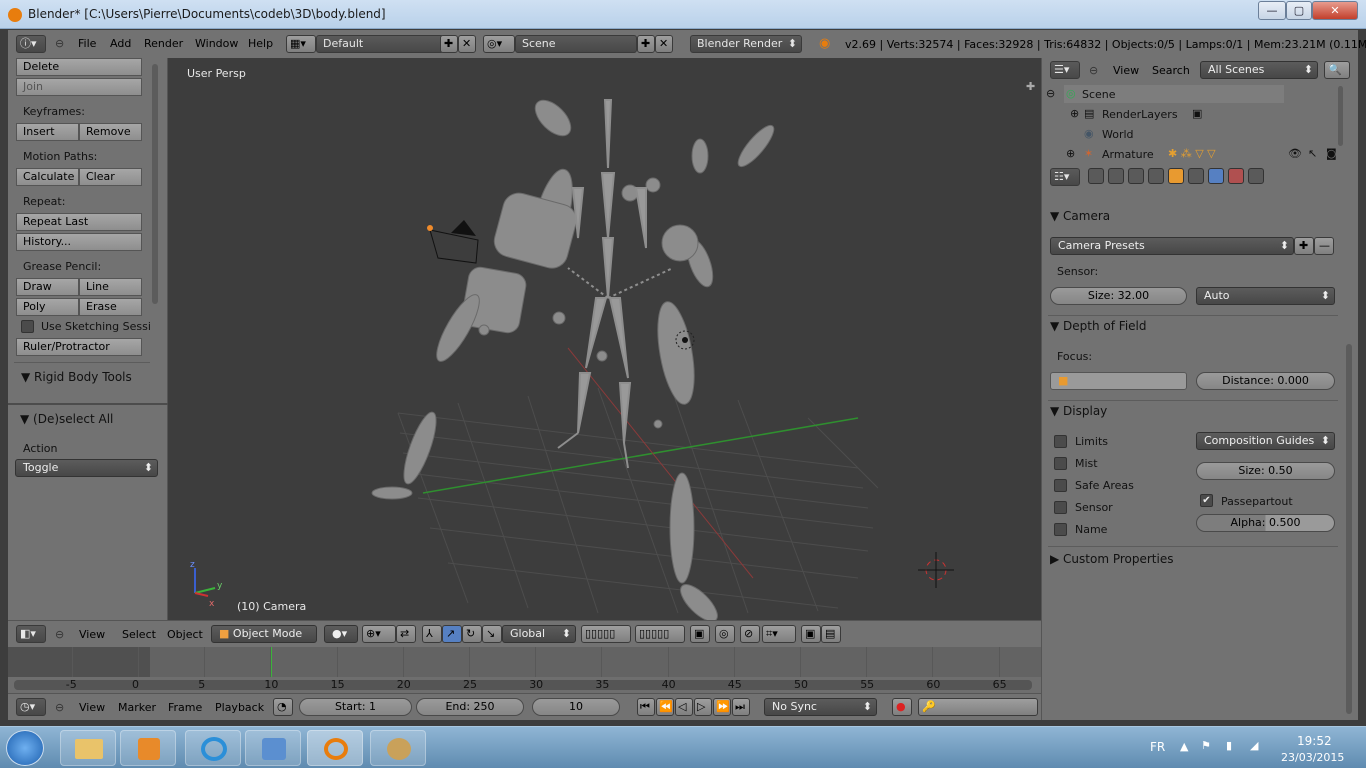 This screenshot has width=1366, height=768. Describe the element at coordinates (1265, 441) in the screenshot. I see `composition-guides-select: Composition Guides ⬍` at that location.